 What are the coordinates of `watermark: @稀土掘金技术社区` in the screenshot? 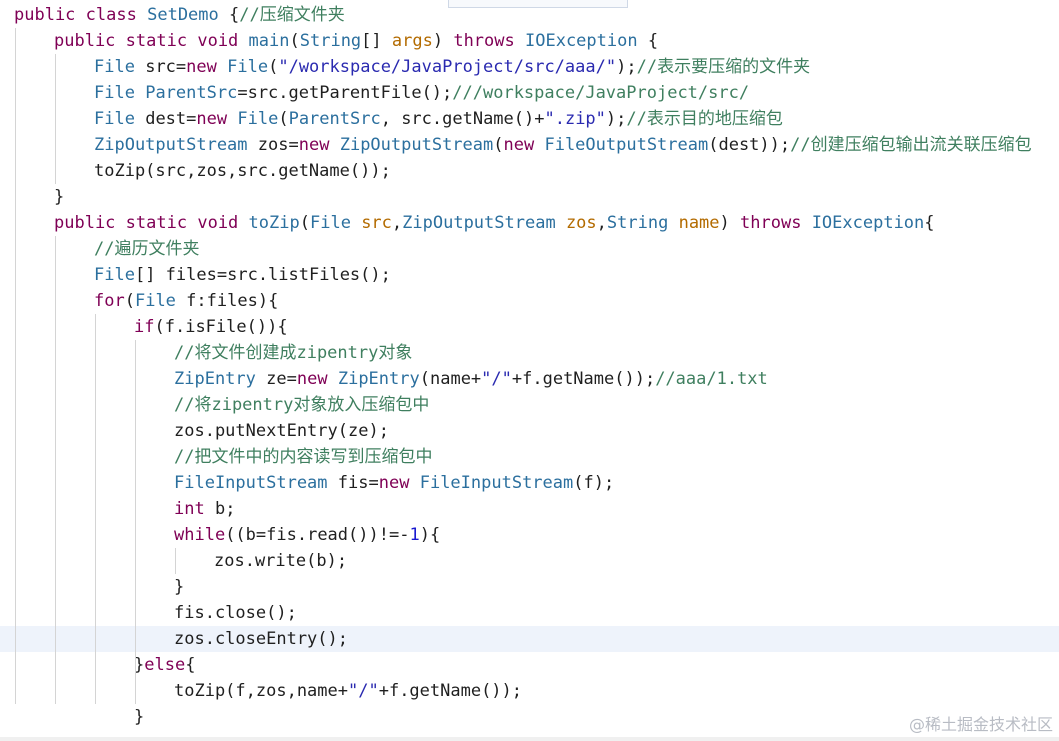 It's located at (980, 724).